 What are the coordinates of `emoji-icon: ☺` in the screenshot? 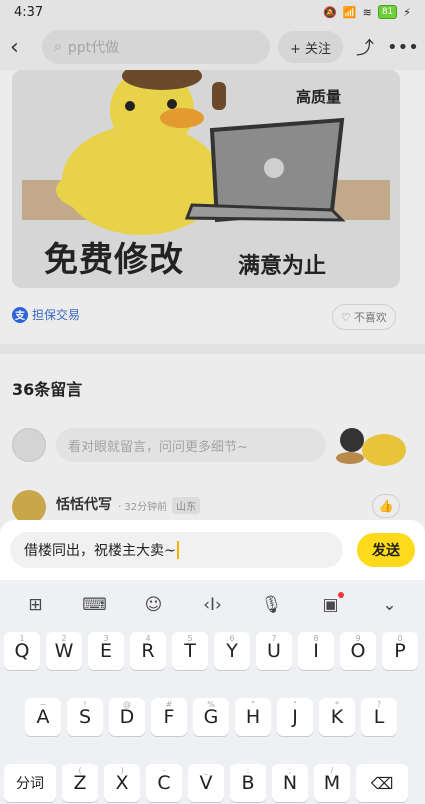 It's located at (154, 605).